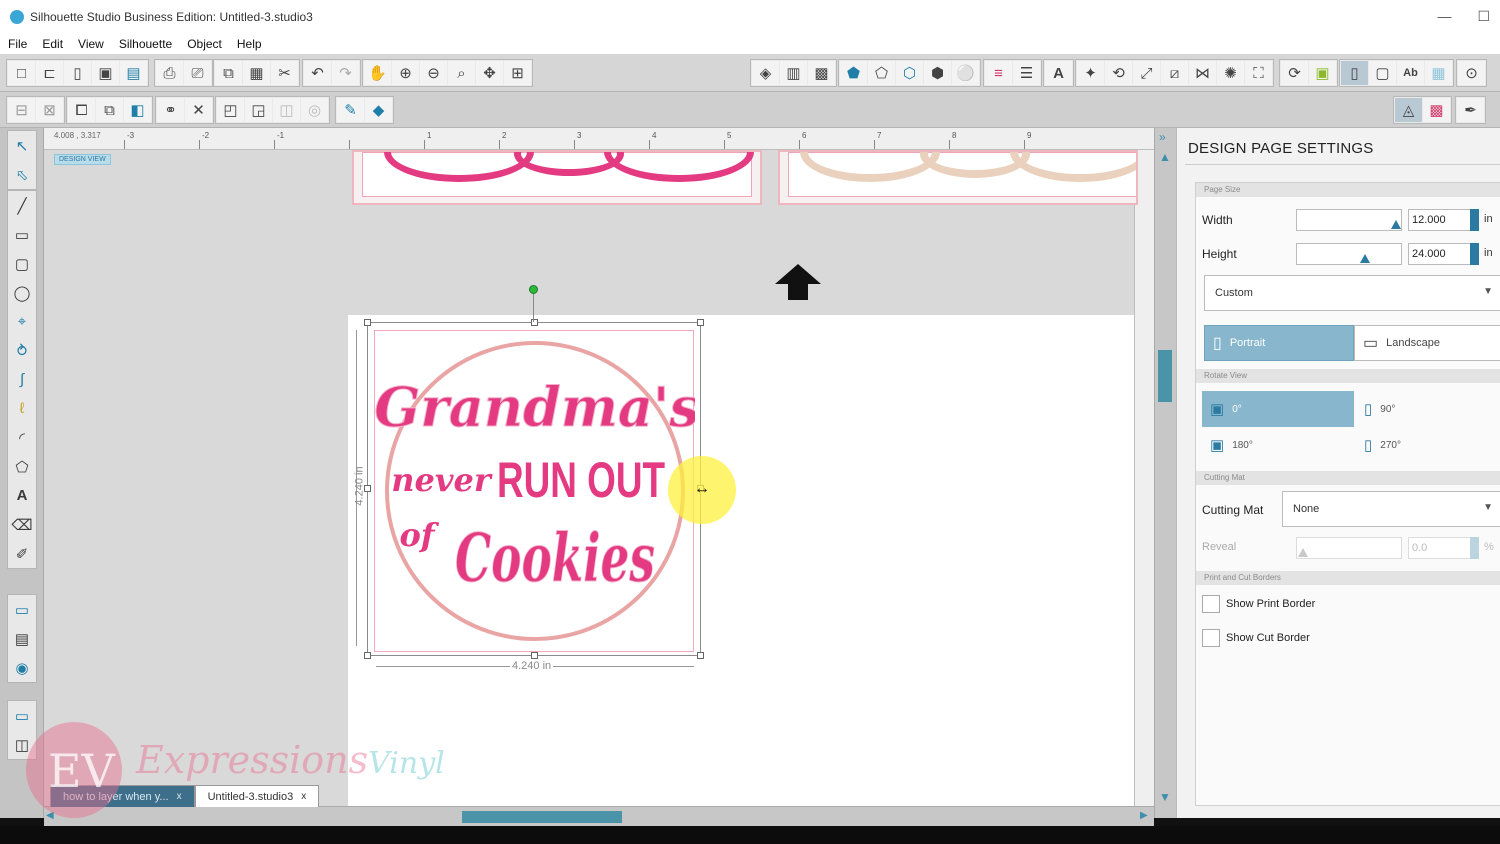  Describe the element at coordinates (22, 408) in the screenshot. I see `smooth-freehand-icon: ℓ` at that location.